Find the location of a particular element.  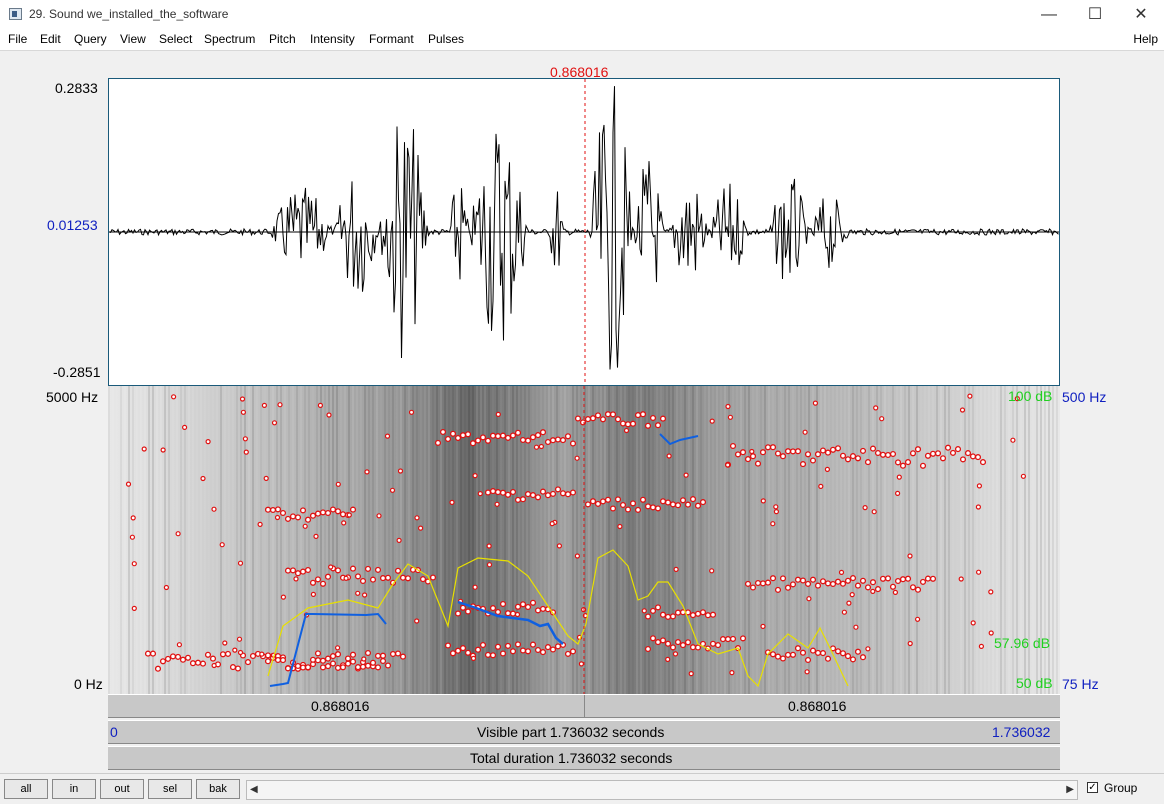

visible-end-label: 1.736032 is located at coordinates (1021, 732).